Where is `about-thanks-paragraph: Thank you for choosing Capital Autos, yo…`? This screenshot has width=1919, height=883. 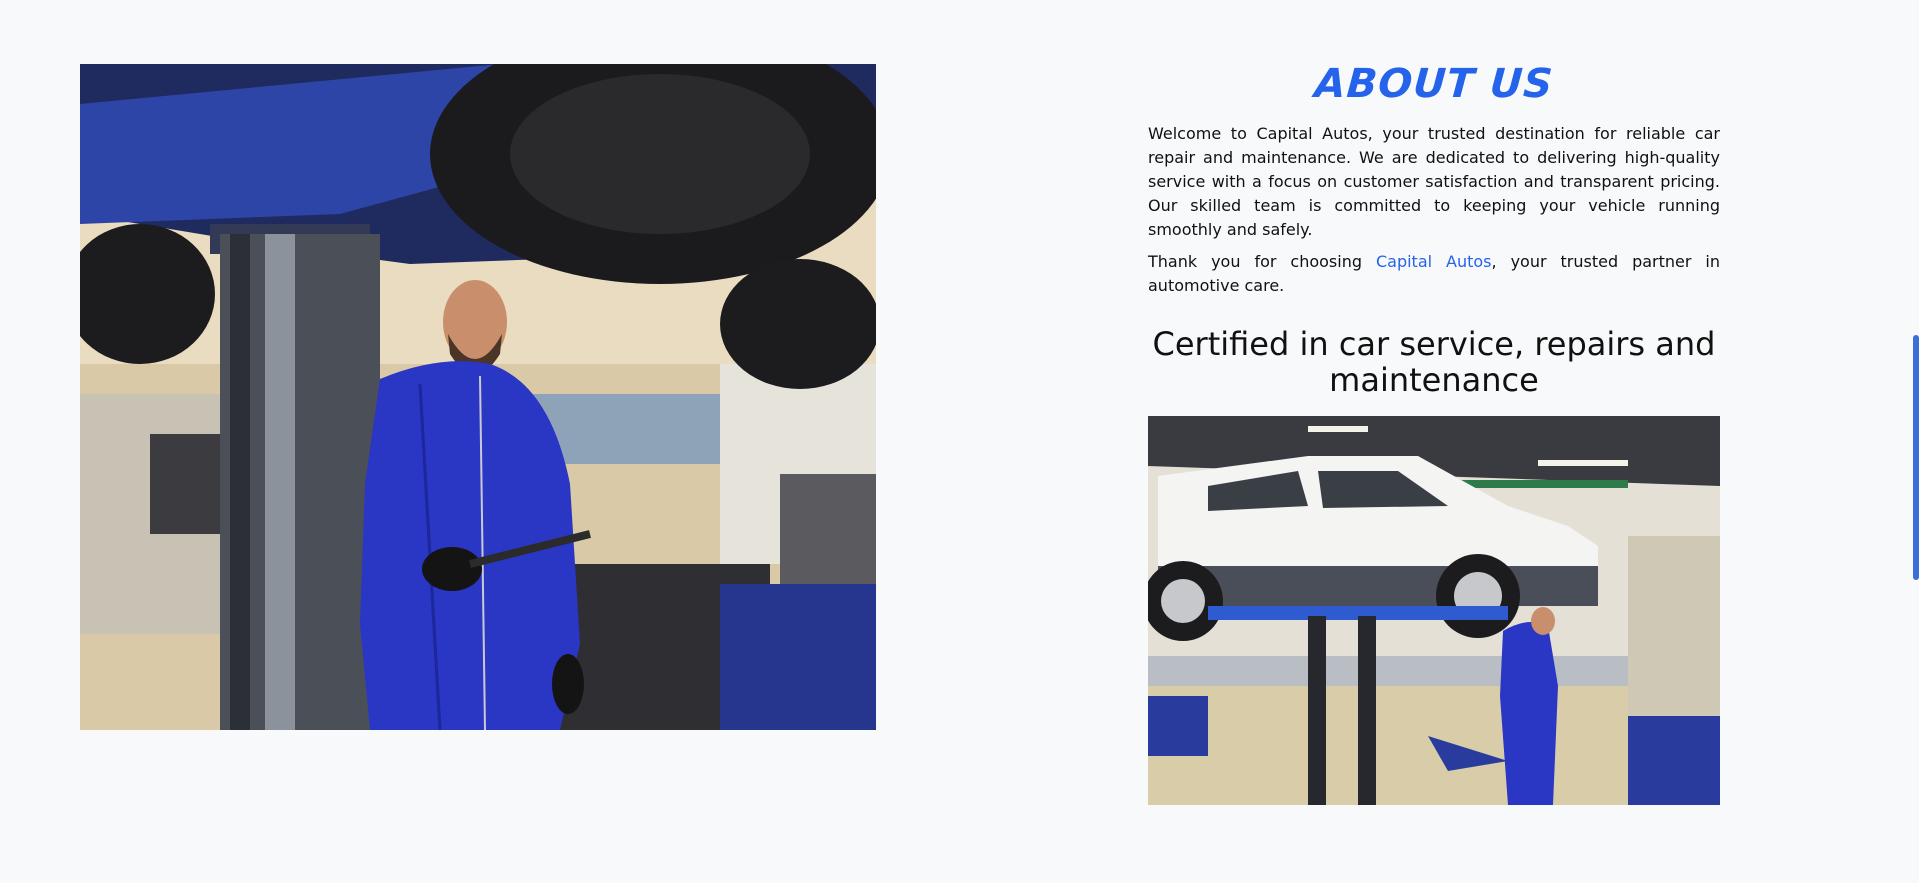
about-thanks-paragraph: Thank you for choosing Capital Autos, yo… is located at coordinates (1434, 274).